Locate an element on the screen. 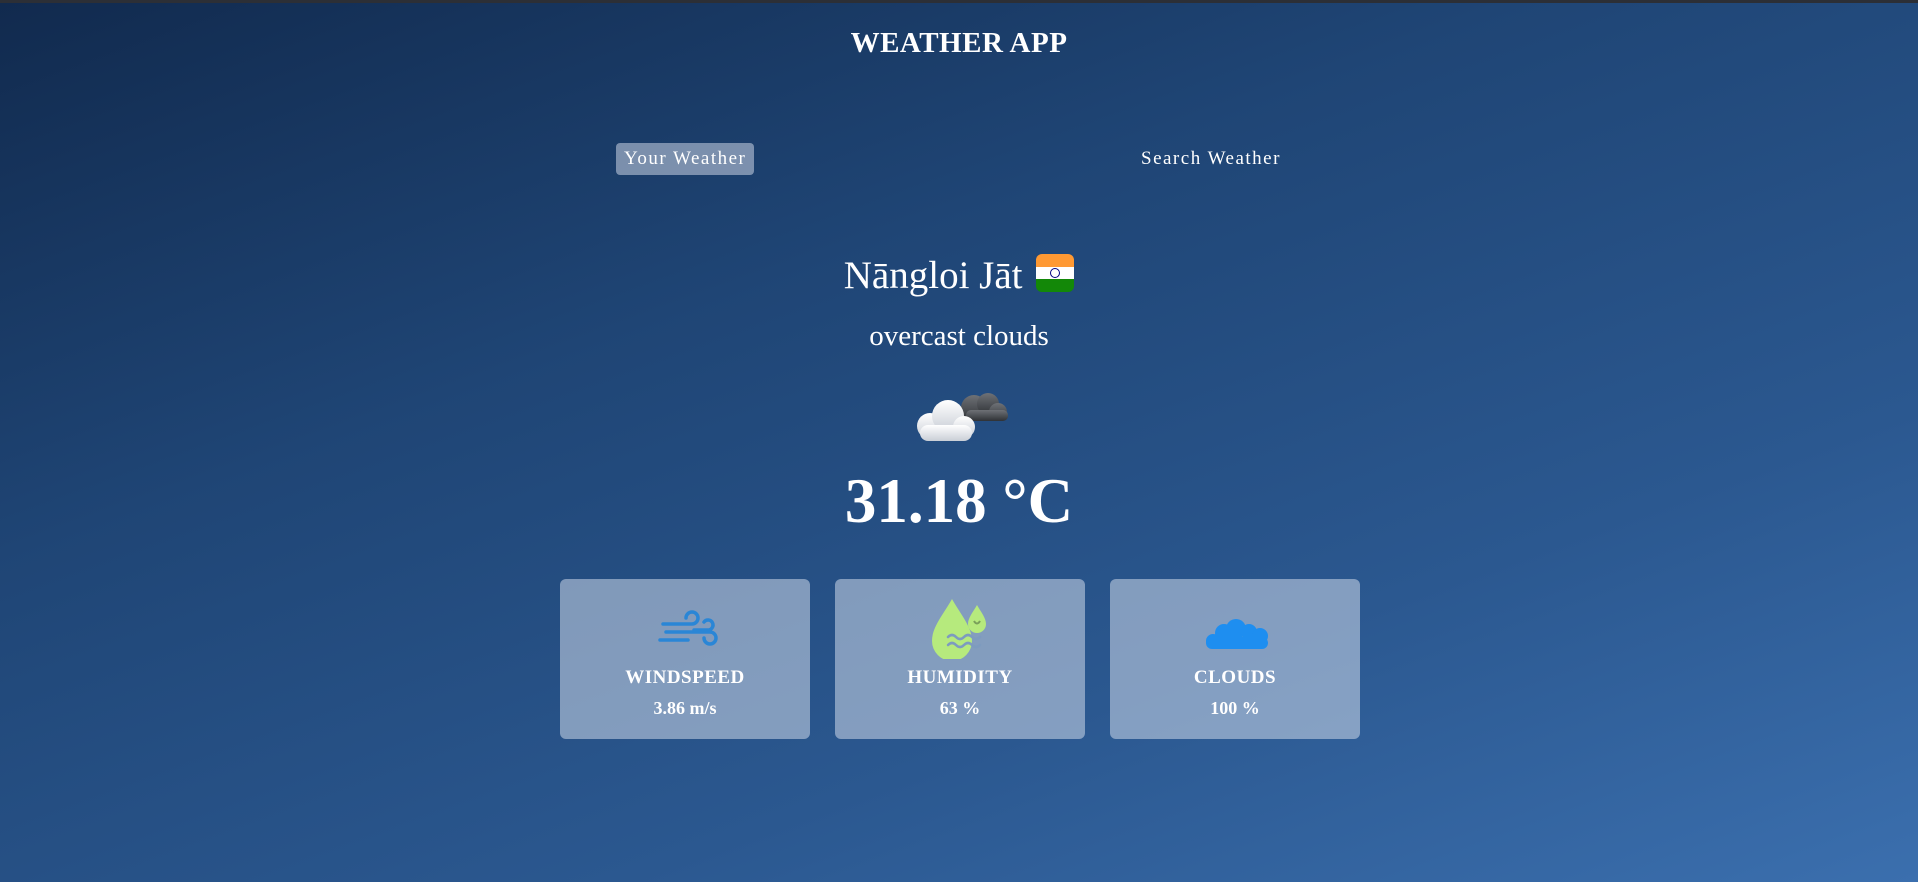  humidity-drop-icon is located at coordinates (959, 629).